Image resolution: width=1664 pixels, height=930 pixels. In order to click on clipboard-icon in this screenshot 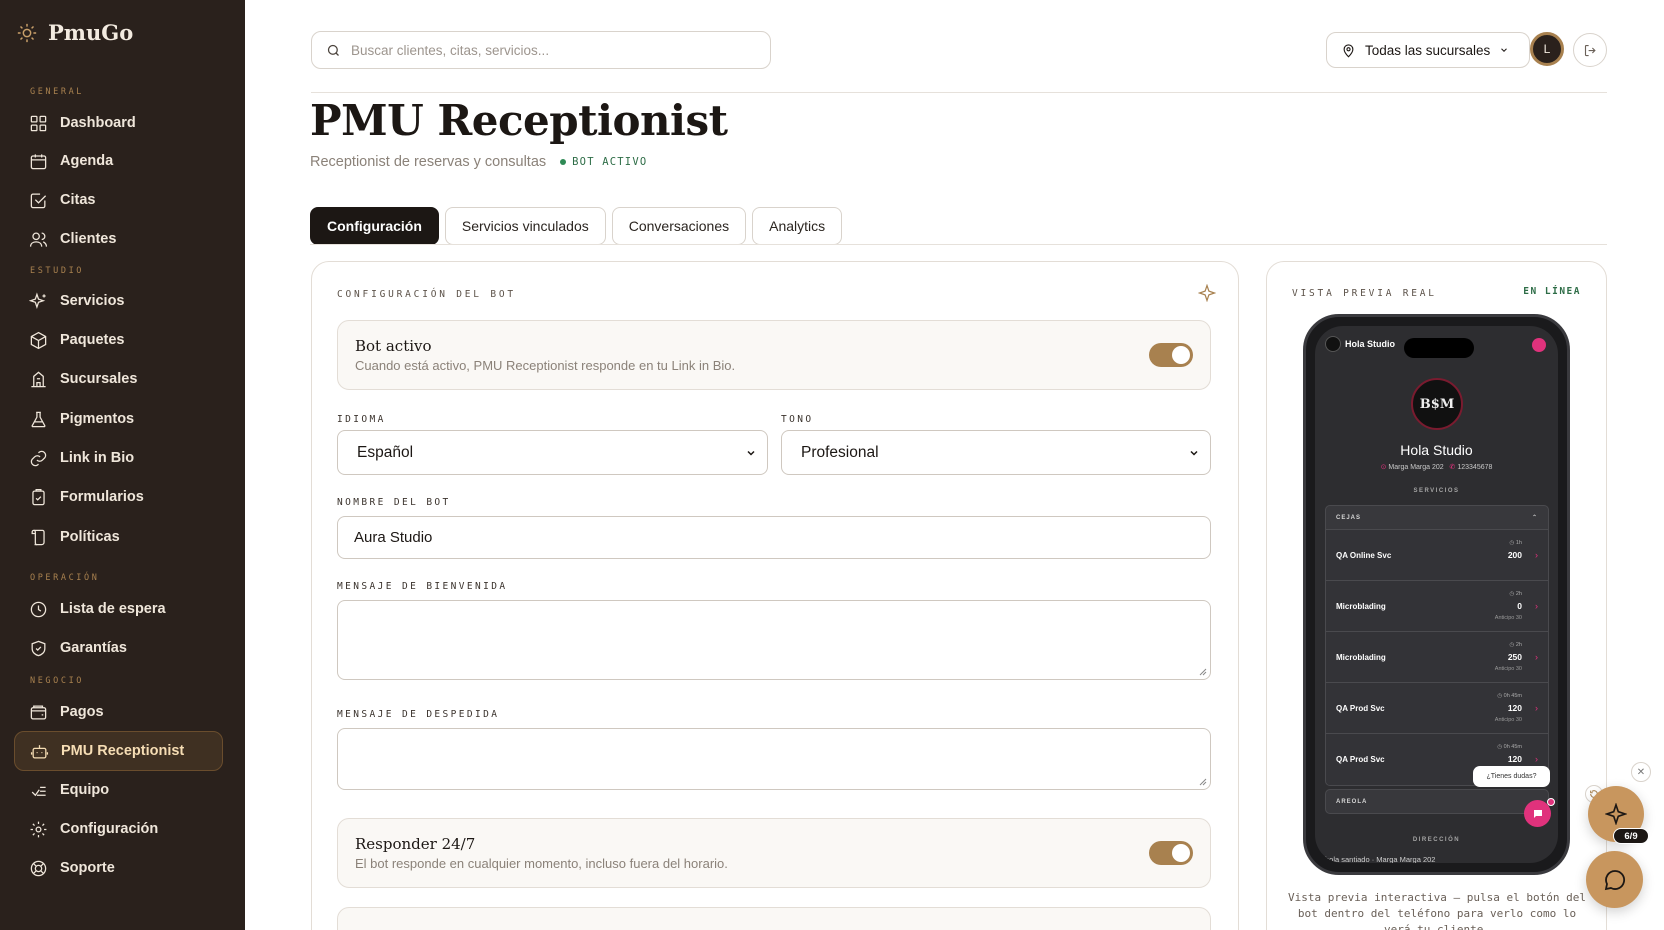, I will do `click(38, 496)`.